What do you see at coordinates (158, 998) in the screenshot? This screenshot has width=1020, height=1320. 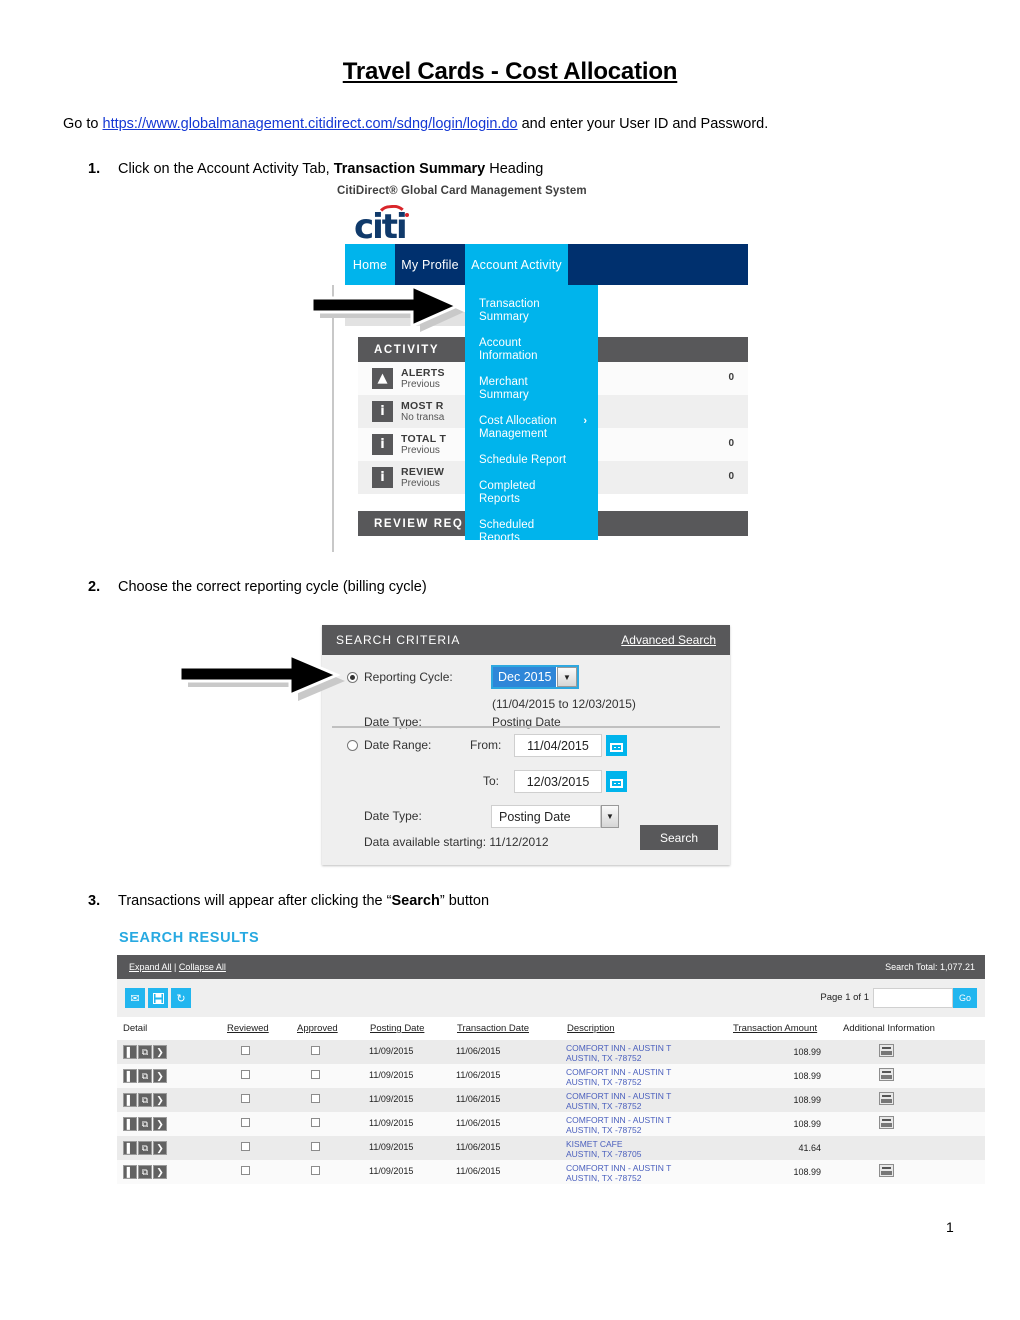 I see `save-icon` at bounding box center [158, 998].